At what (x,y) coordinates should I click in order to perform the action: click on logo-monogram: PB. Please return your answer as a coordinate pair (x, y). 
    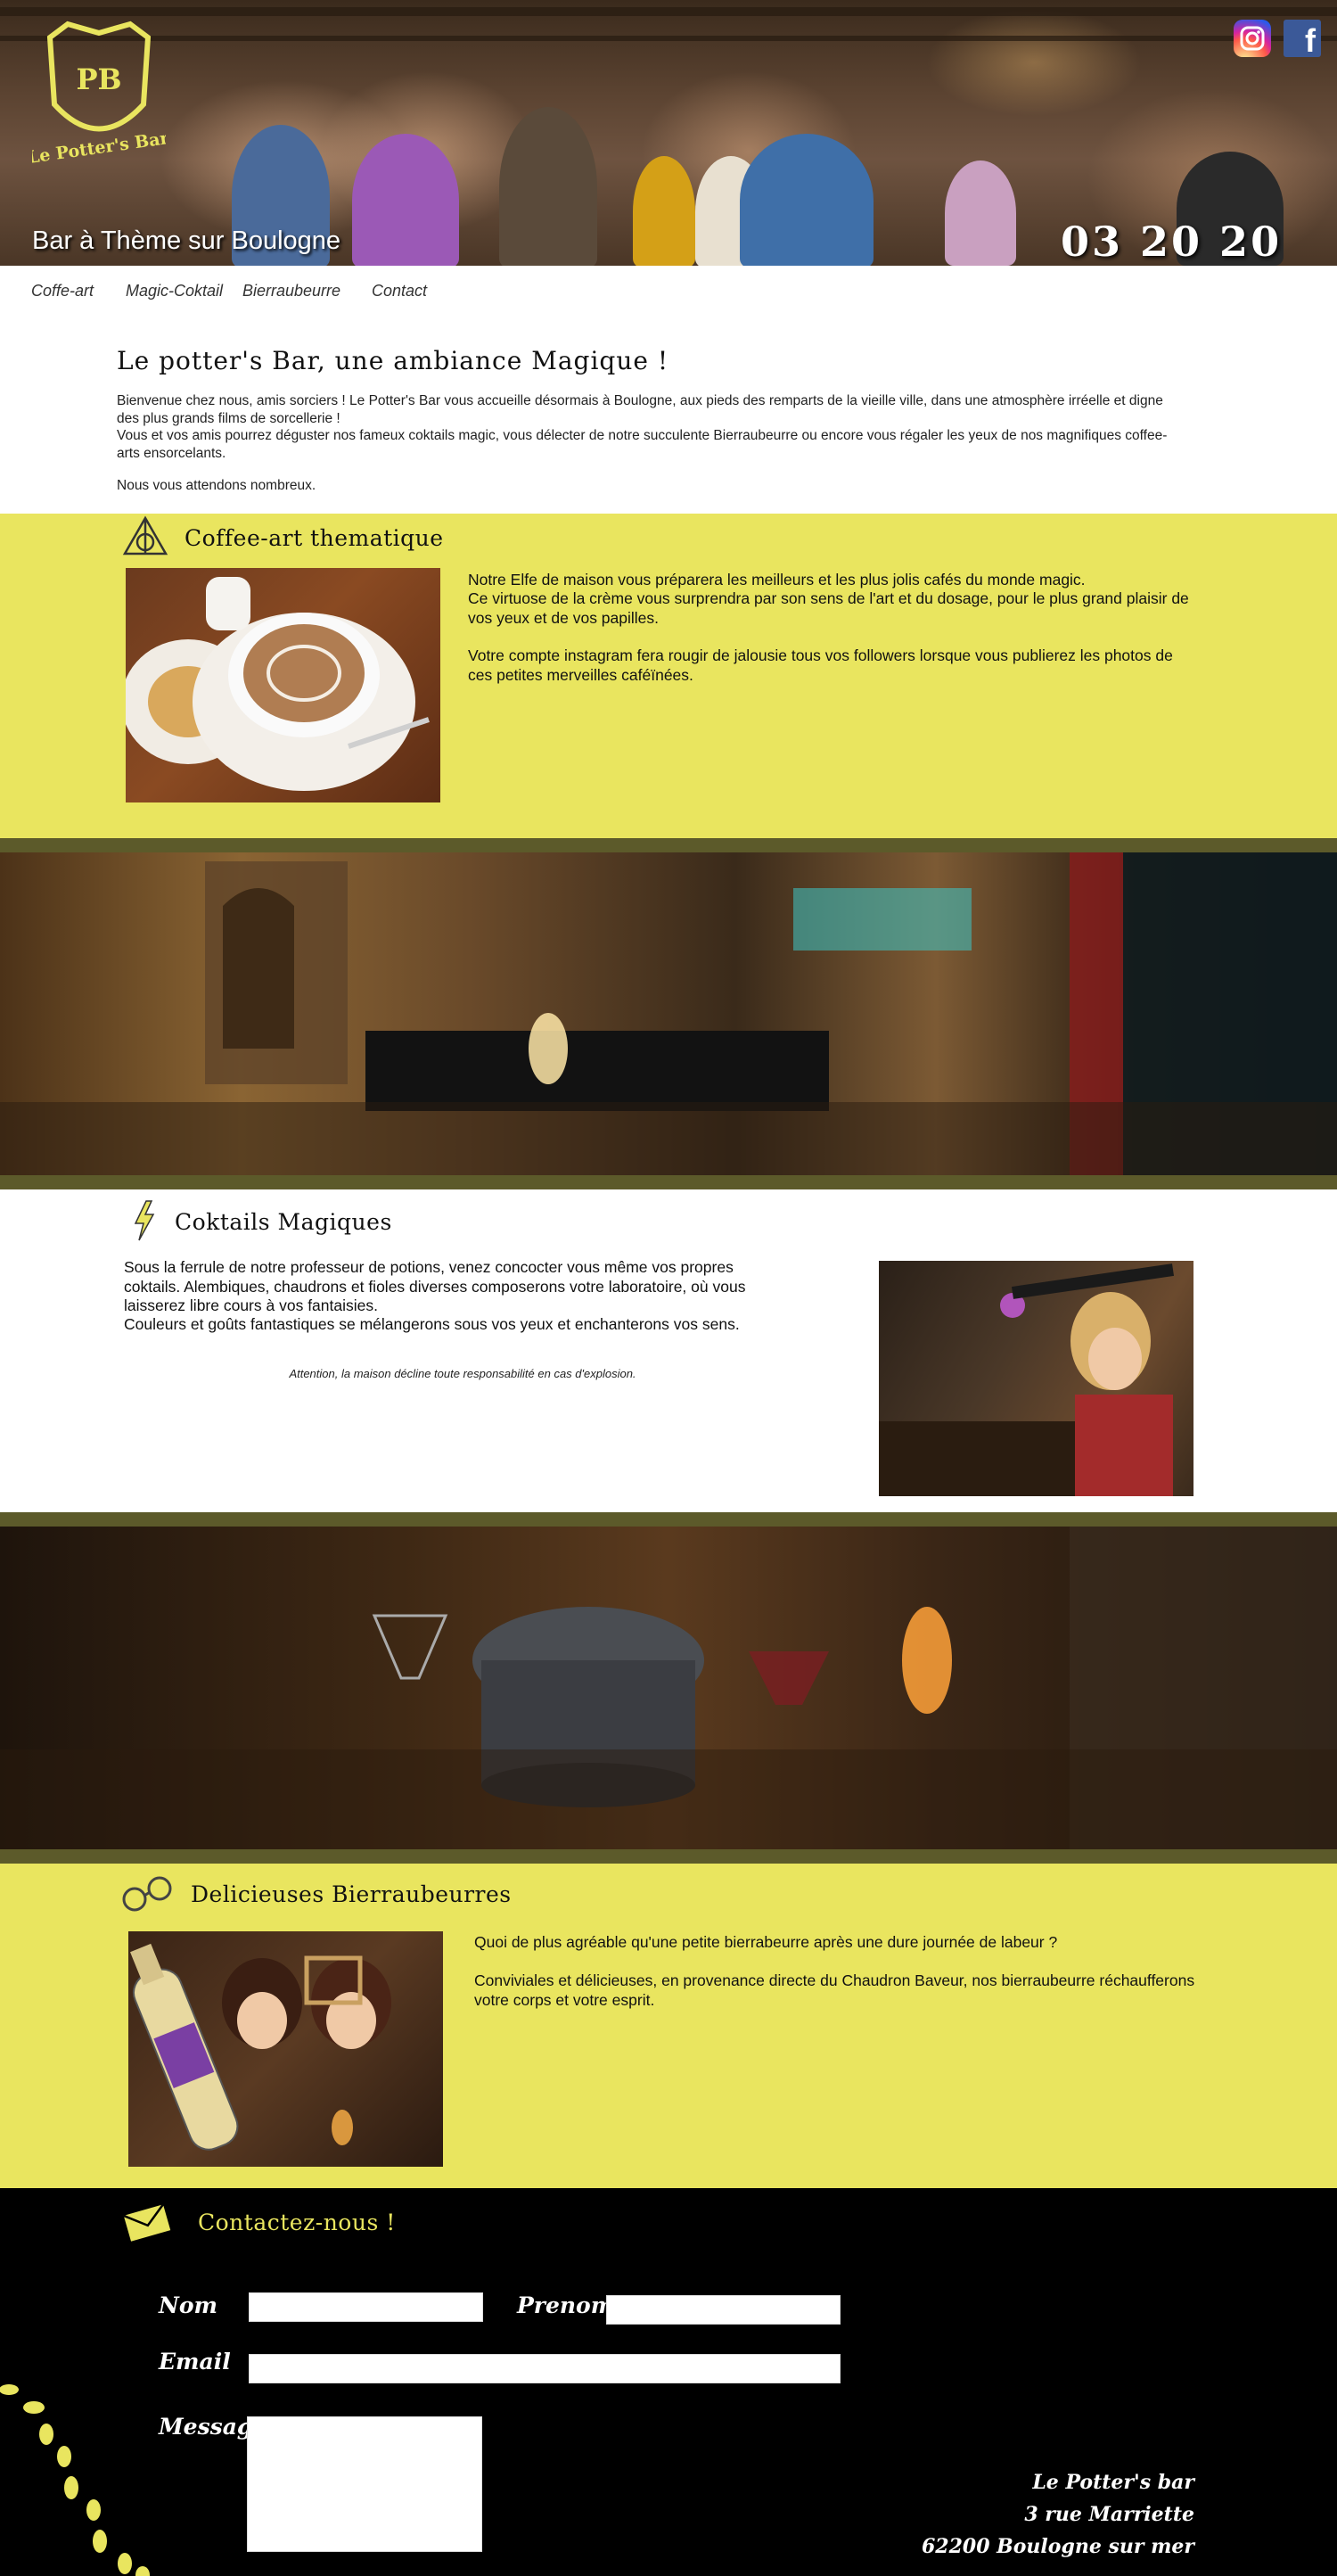
    Looking at the image, I should click on (98, 79).